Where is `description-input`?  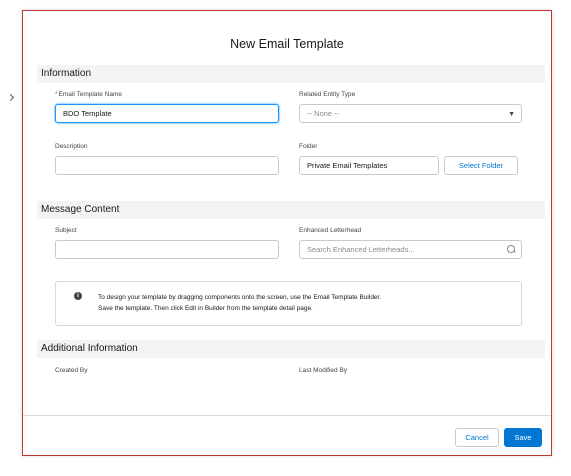 description-input is located at coordinates (167, 165).